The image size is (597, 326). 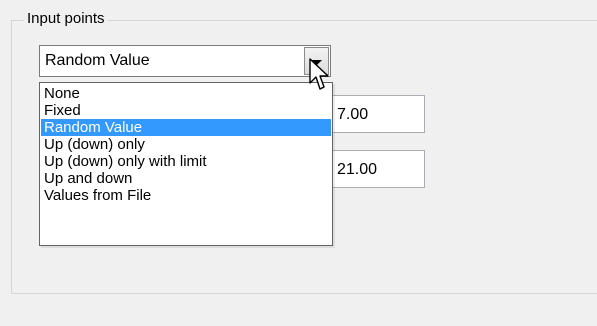 I want to click on dropdown-option-up-down-only-with-limit: Up (down) only with limit, so click(x=186, y=161).